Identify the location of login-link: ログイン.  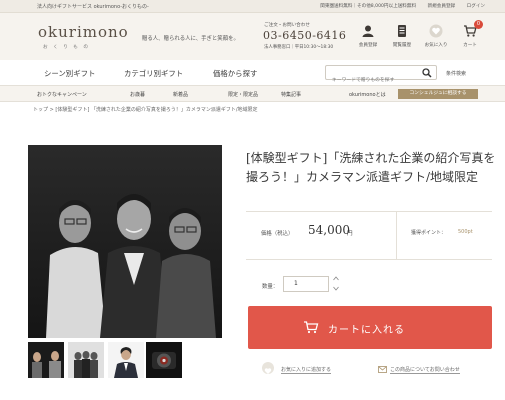
(476, 6).